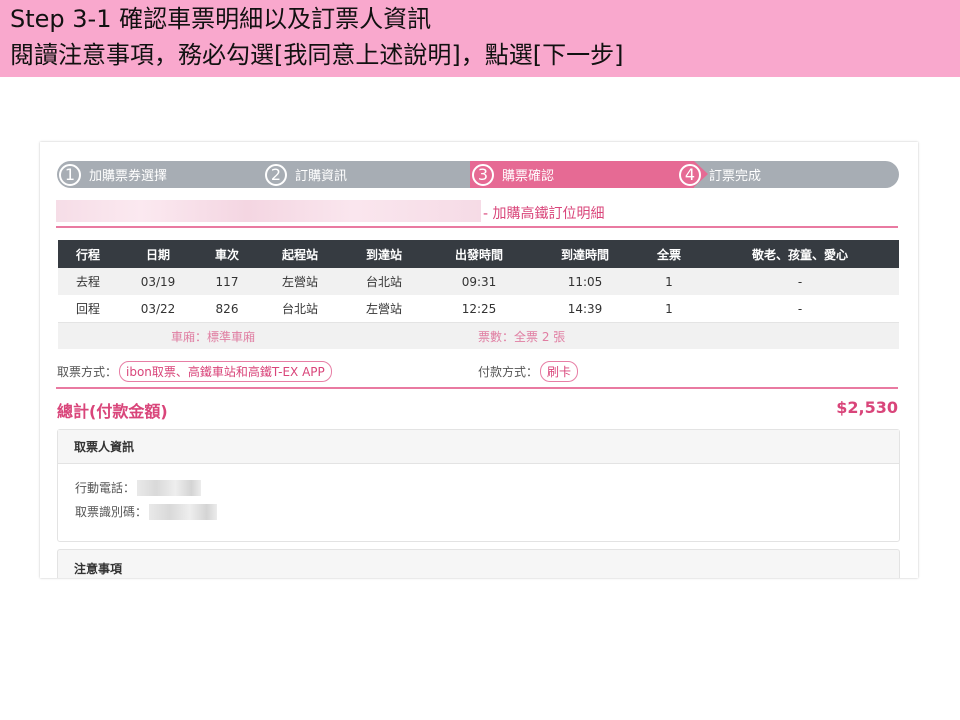 The height and width of the screenshot is (720, 960). Describe the element at coordinates (98, 569) in the screenshot. I see `notice-title: 注意事項` at that location.